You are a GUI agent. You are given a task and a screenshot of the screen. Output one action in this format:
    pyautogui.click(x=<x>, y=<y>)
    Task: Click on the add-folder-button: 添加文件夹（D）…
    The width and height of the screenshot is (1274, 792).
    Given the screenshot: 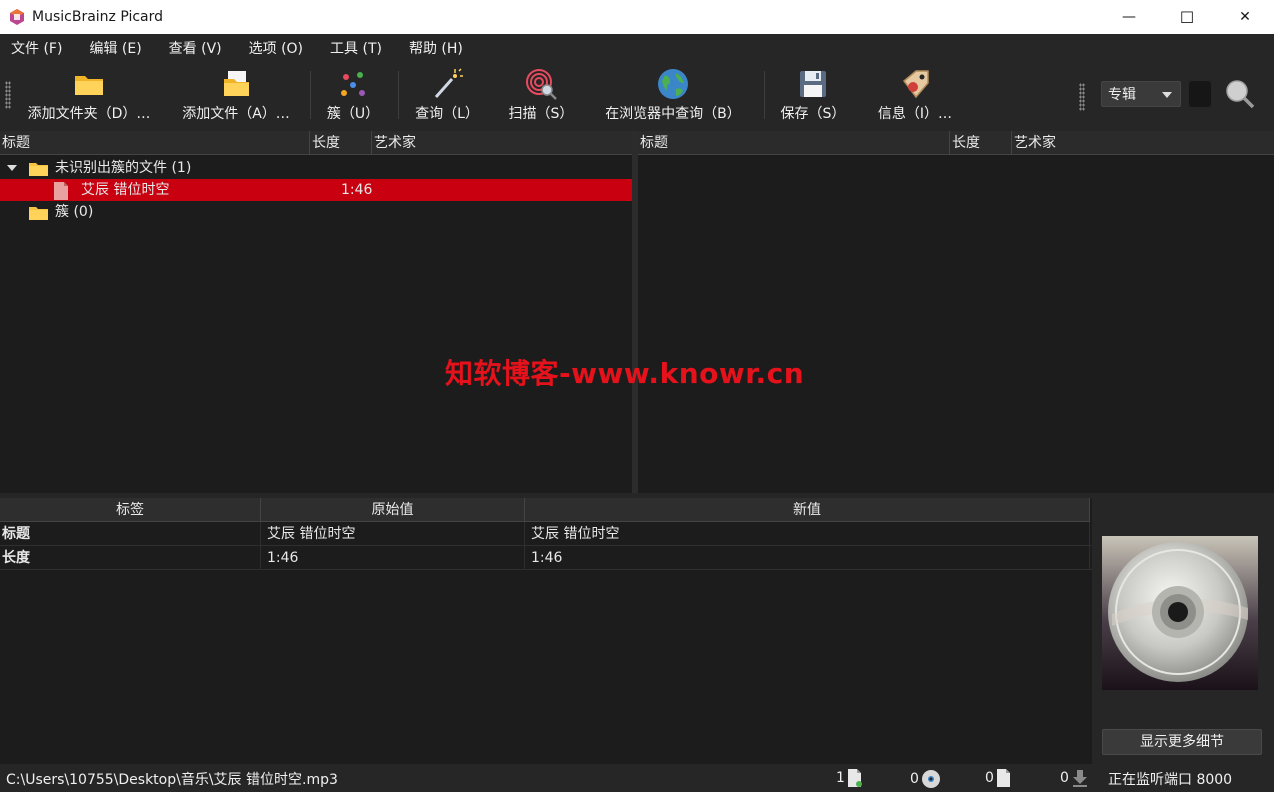 What is the action you would take?
    pyautogui.click(x=89, y=96)
    